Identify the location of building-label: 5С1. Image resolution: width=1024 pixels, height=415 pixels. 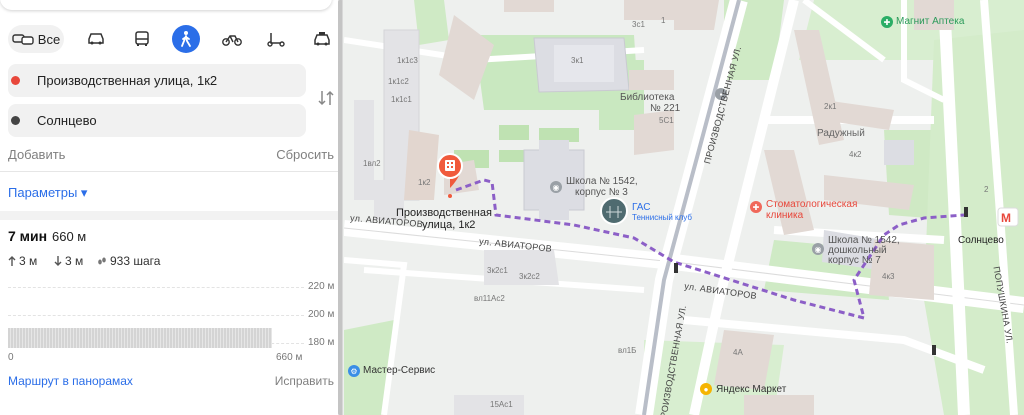
(666, 120).